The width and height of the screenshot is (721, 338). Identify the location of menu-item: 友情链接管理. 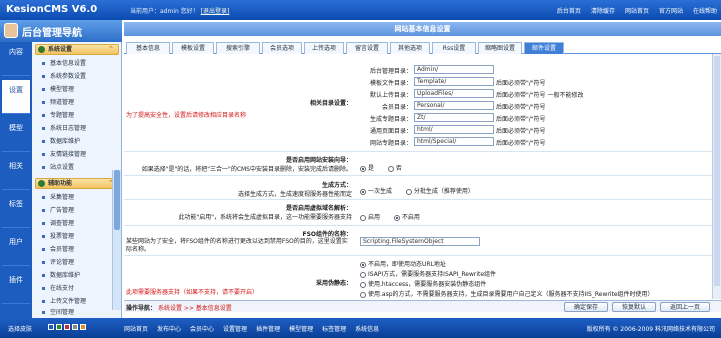
(80, 155).